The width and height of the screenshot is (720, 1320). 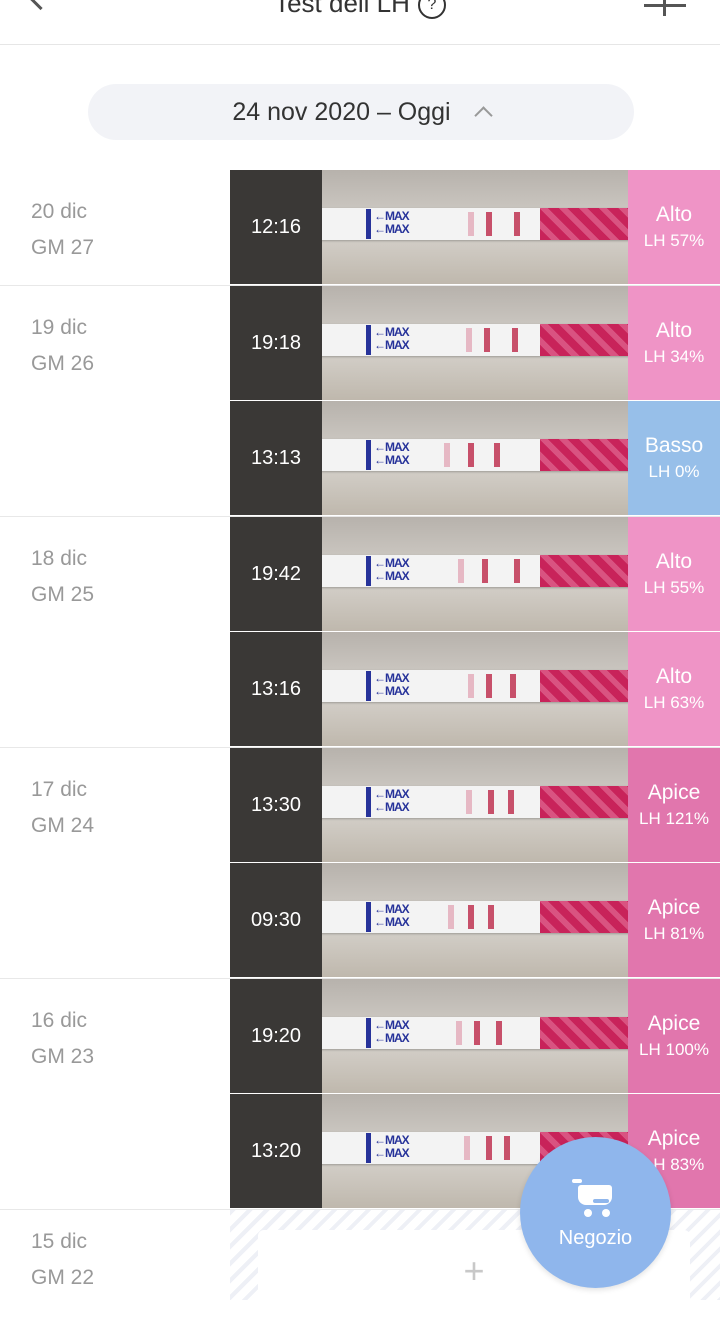 I want to click on day-label: 18 dic GM 25, so click(x=62, y=577).